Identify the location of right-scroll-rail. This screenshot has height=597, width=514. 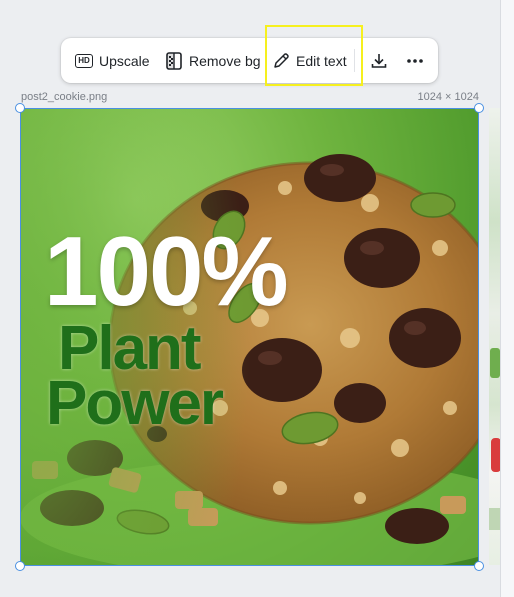
(507, 298).